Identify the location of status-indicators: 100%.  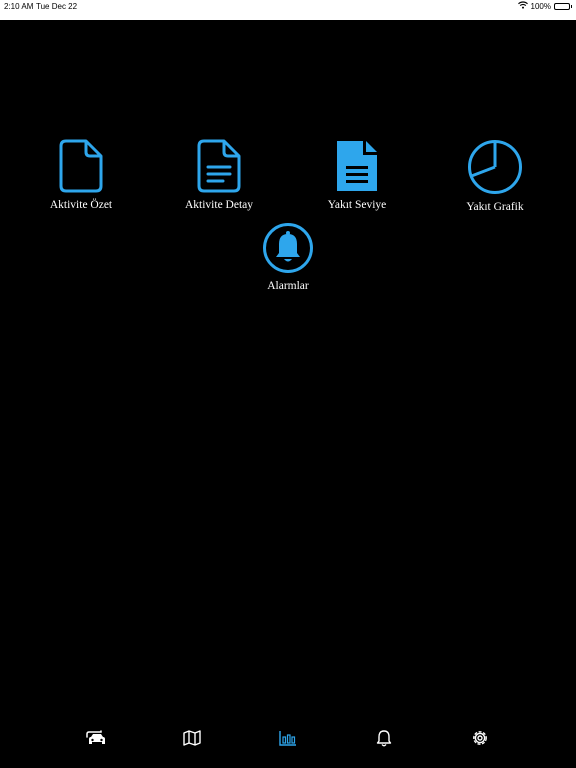
(544, 6).